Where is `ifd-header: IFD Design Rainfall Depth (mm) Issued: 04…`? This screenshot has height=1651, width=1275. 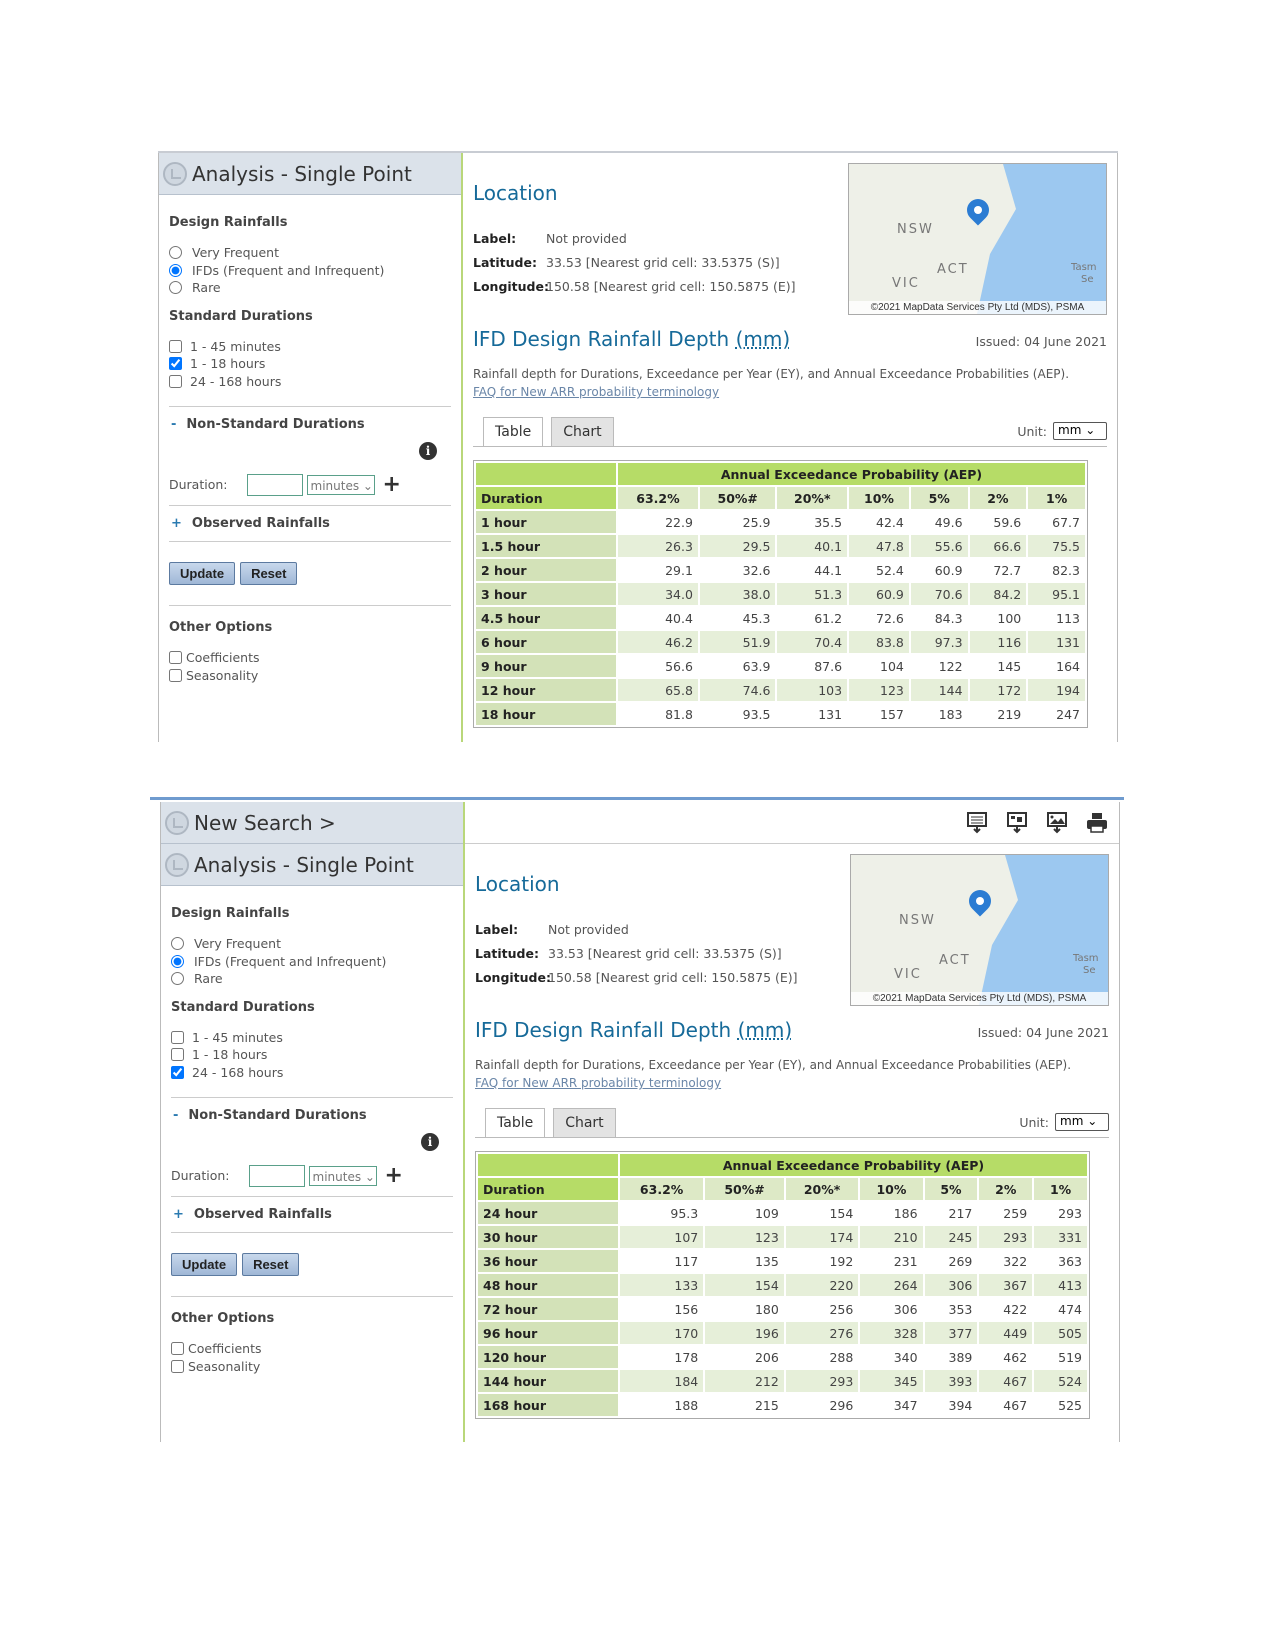 ifd-header: IFD Design Rainfall Depth (mm) Issued: 04… is located at coordinates (792, 1030).